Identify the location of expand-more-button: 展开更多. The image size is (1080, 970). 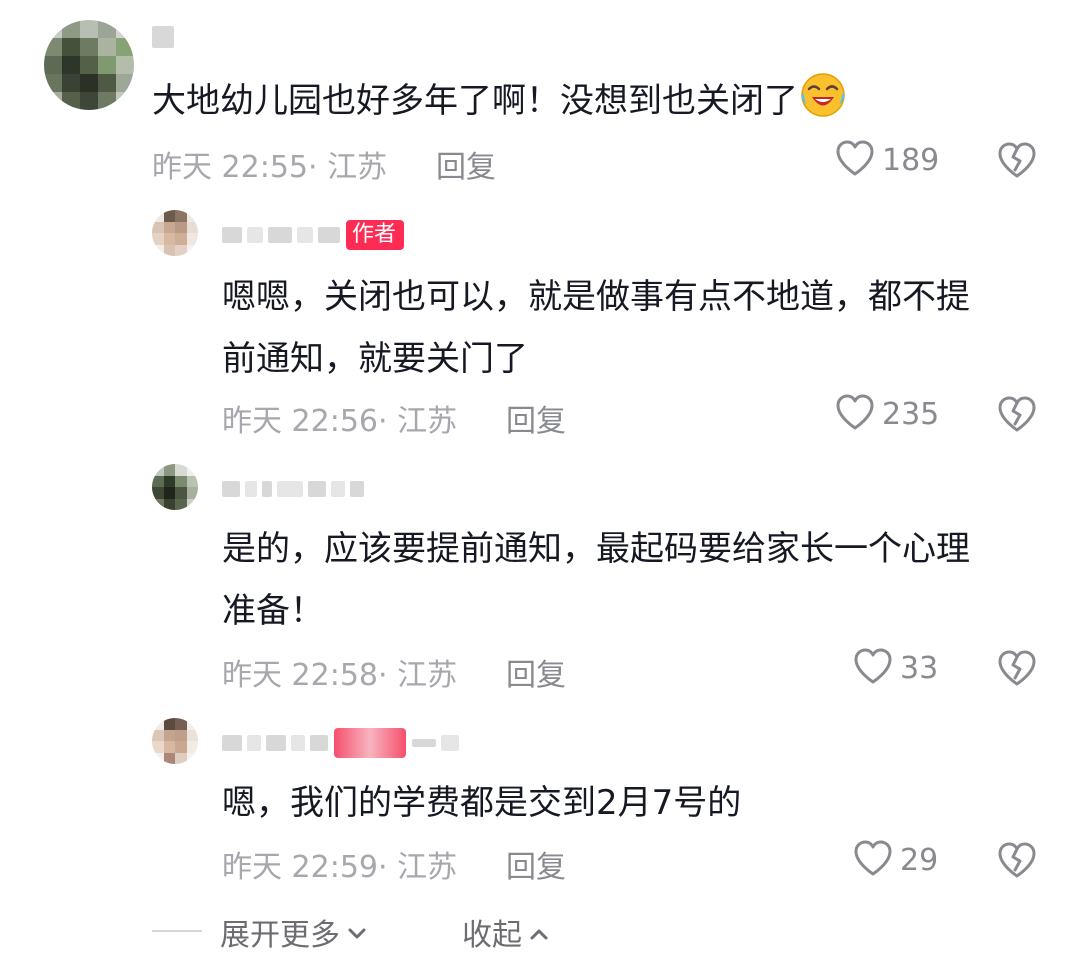
(294, 932).